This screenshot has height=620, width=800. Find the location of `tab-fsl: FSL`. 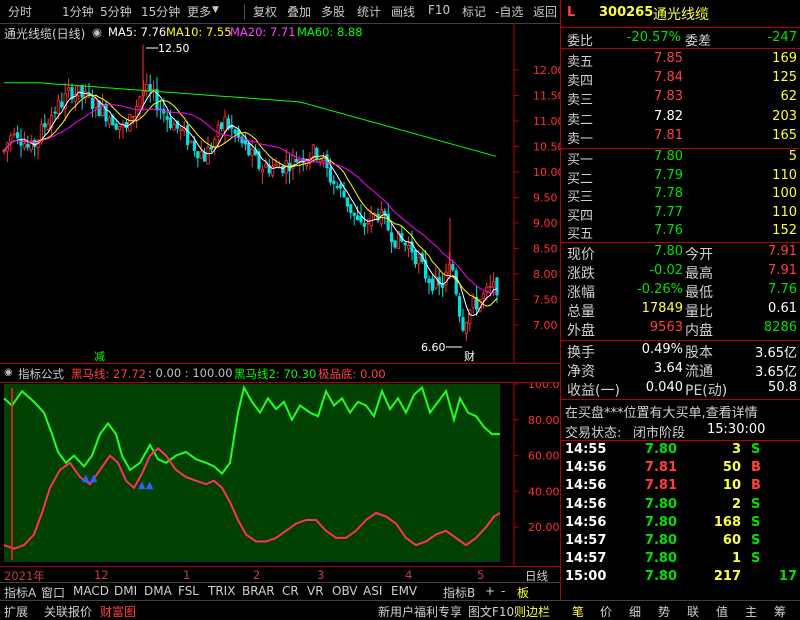

tab-fsl: FSL is located at coordinates (188, 591).